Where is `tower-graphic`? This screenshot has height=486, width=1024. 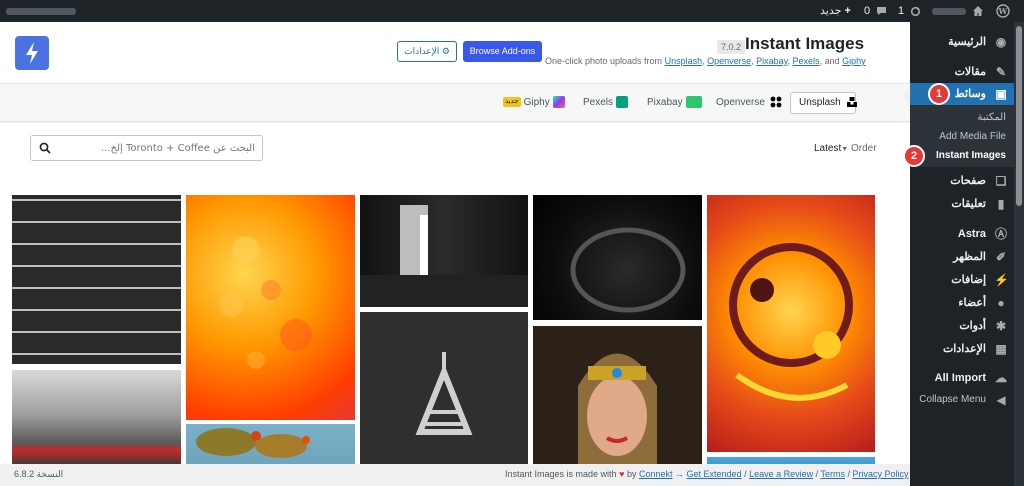 tower-graphic is located at coordinates (444, 393).